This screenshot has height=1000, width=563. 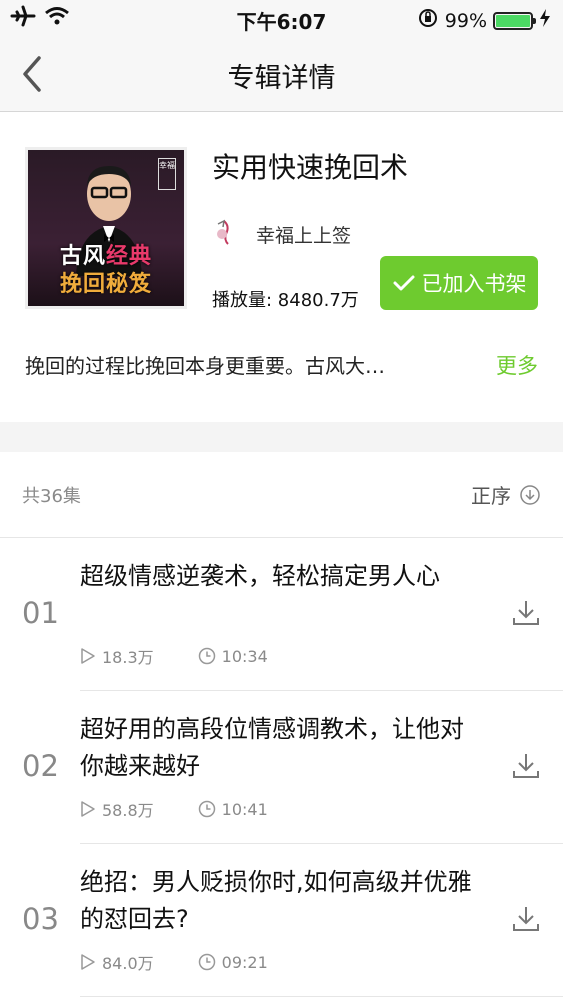 I want to click on episode-play-count: 58.8万, so click(x=128, y=810).